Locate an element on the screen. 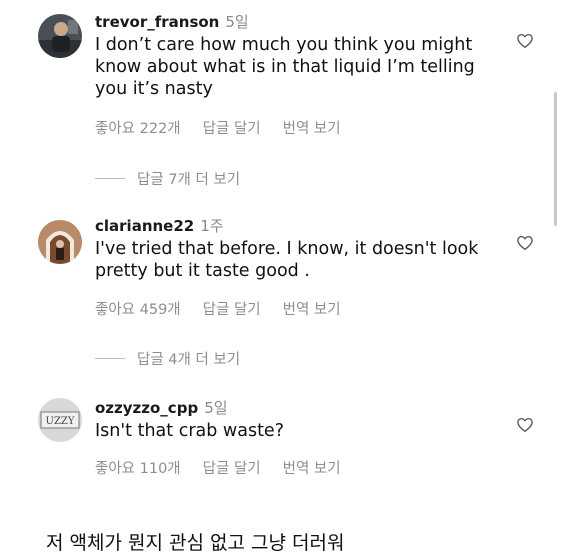 This screenshot has height=559, width=574. view-replies-button: 답글 4개 더 보기 is located at coordinates (167, 358).